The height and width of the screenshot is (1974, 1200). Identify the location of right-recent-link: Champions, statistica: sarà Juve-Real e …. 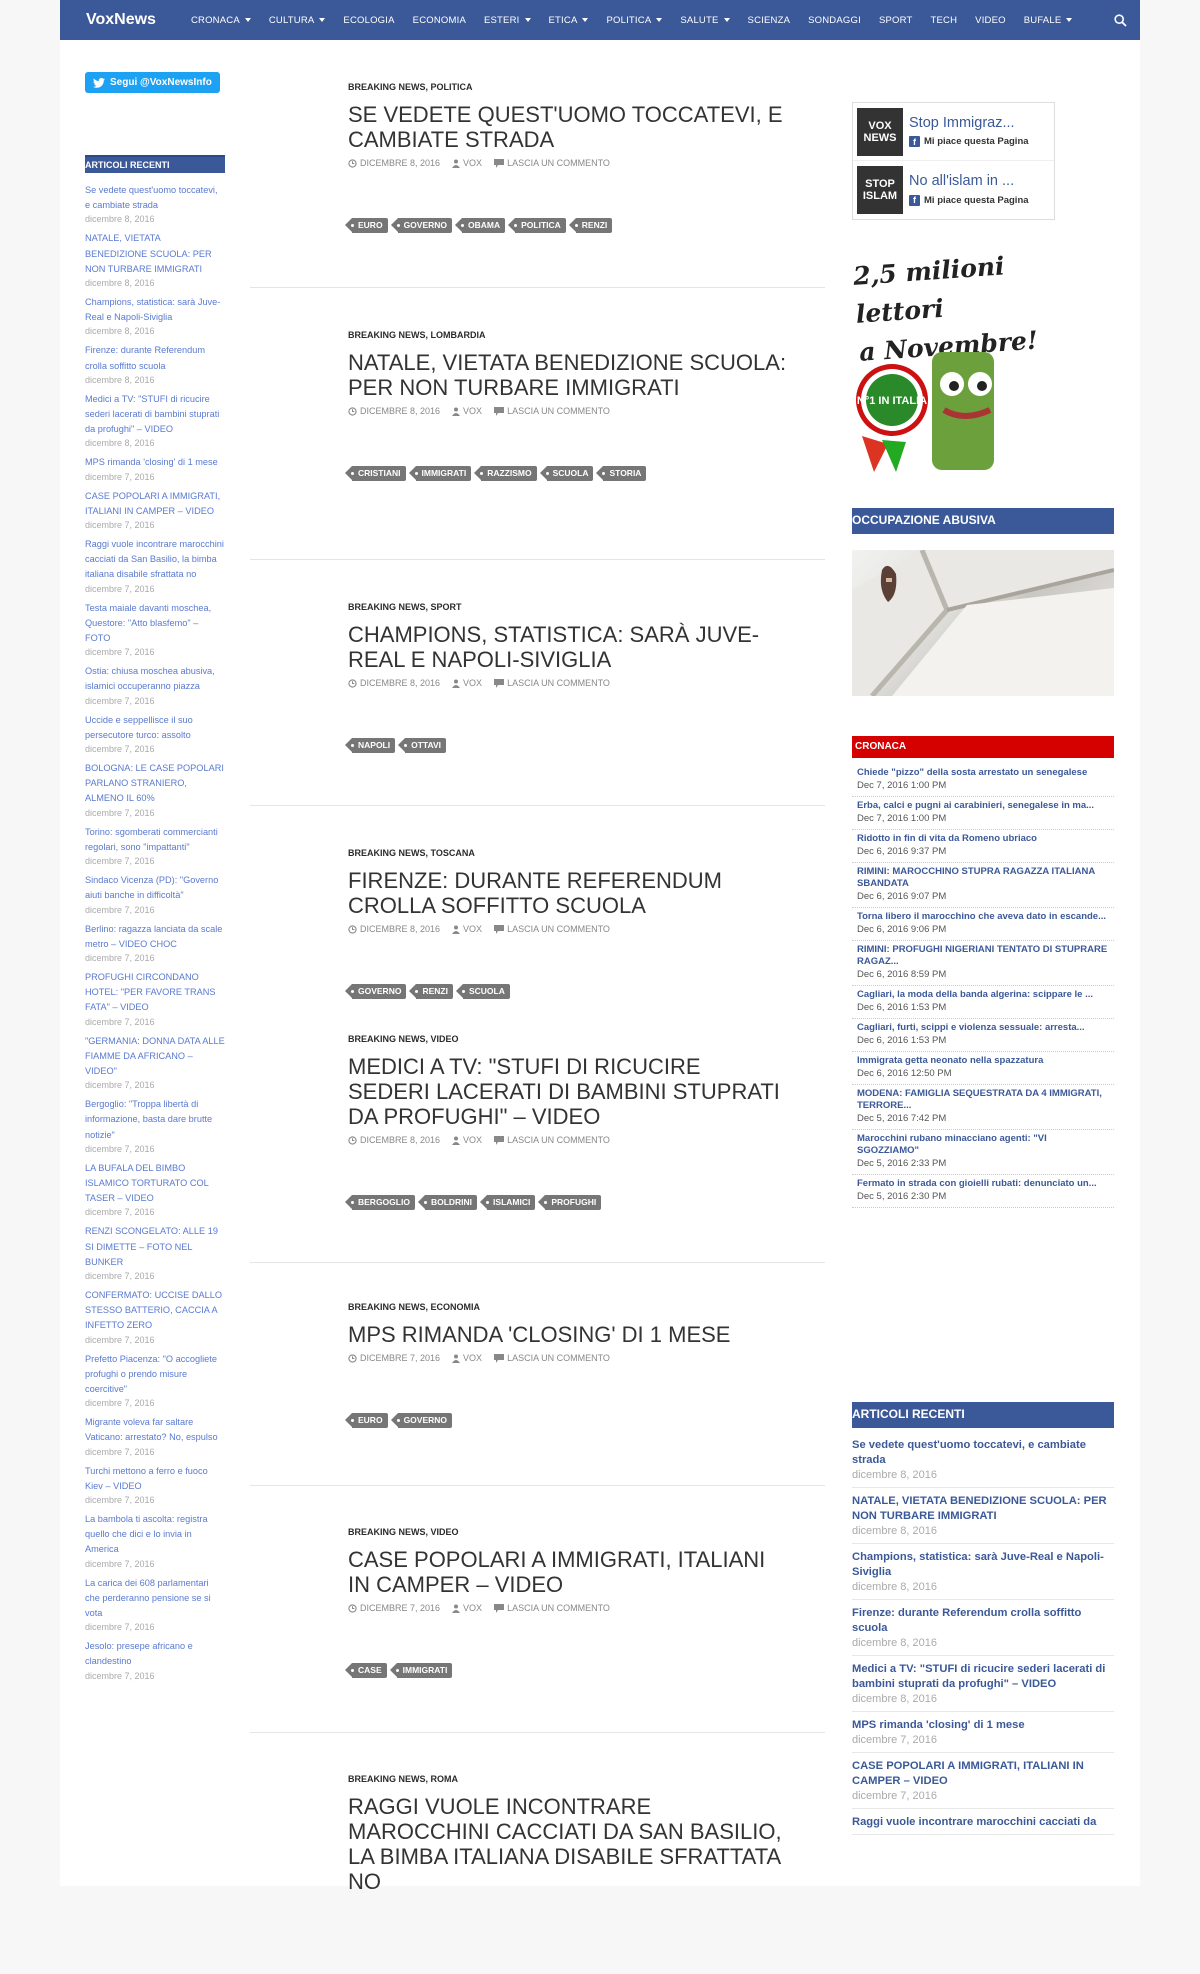
(983, 1565).